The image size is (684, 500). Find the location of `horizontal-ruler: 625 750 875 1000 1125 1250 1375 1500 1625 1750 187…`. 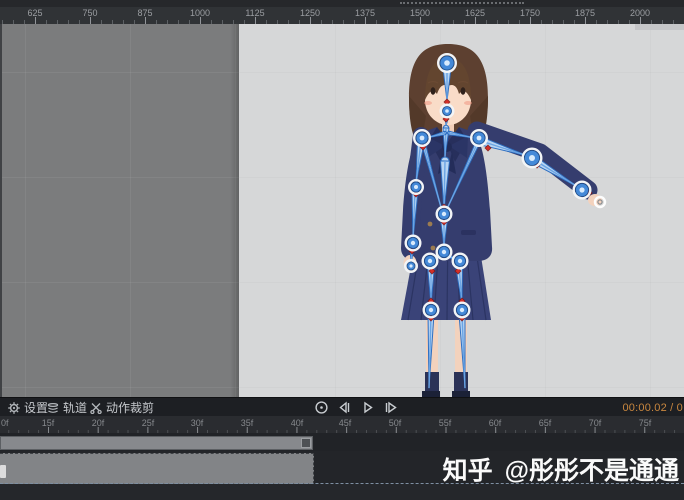

horizontal-ruler: 625 750 875 1000 1125 1250 1375 1500 1625 1750 187… is located at coordinates (342, 16).